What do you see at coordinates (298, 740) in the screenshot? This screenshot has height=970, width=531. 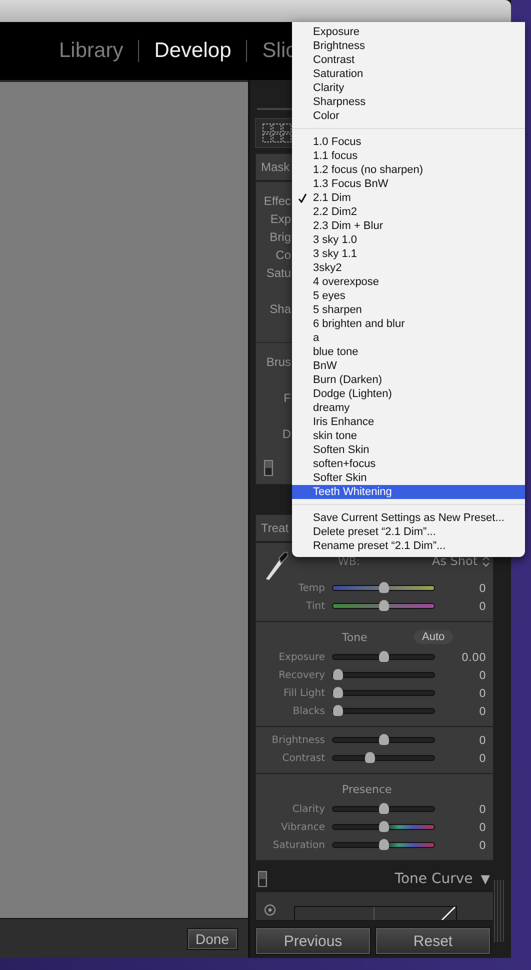 I see `slider-label: Brightness` at bounding box center [298, 740].